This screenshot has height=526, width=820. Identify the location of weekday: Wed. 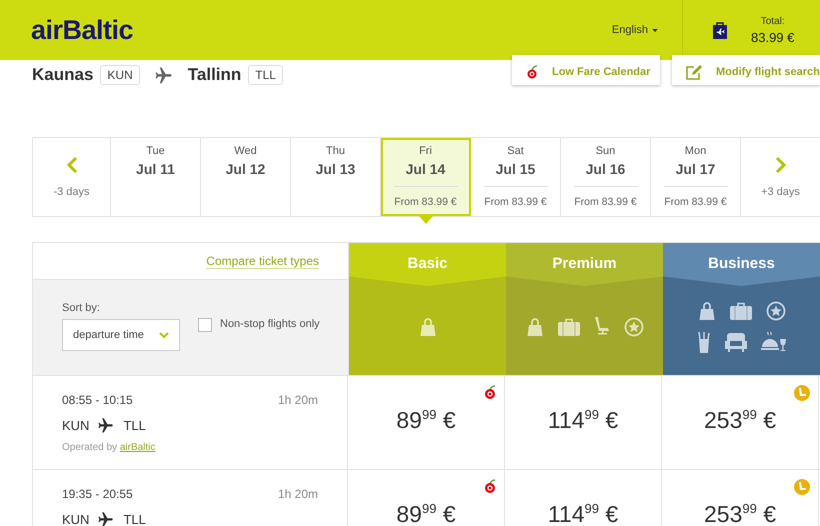
(245, 151).